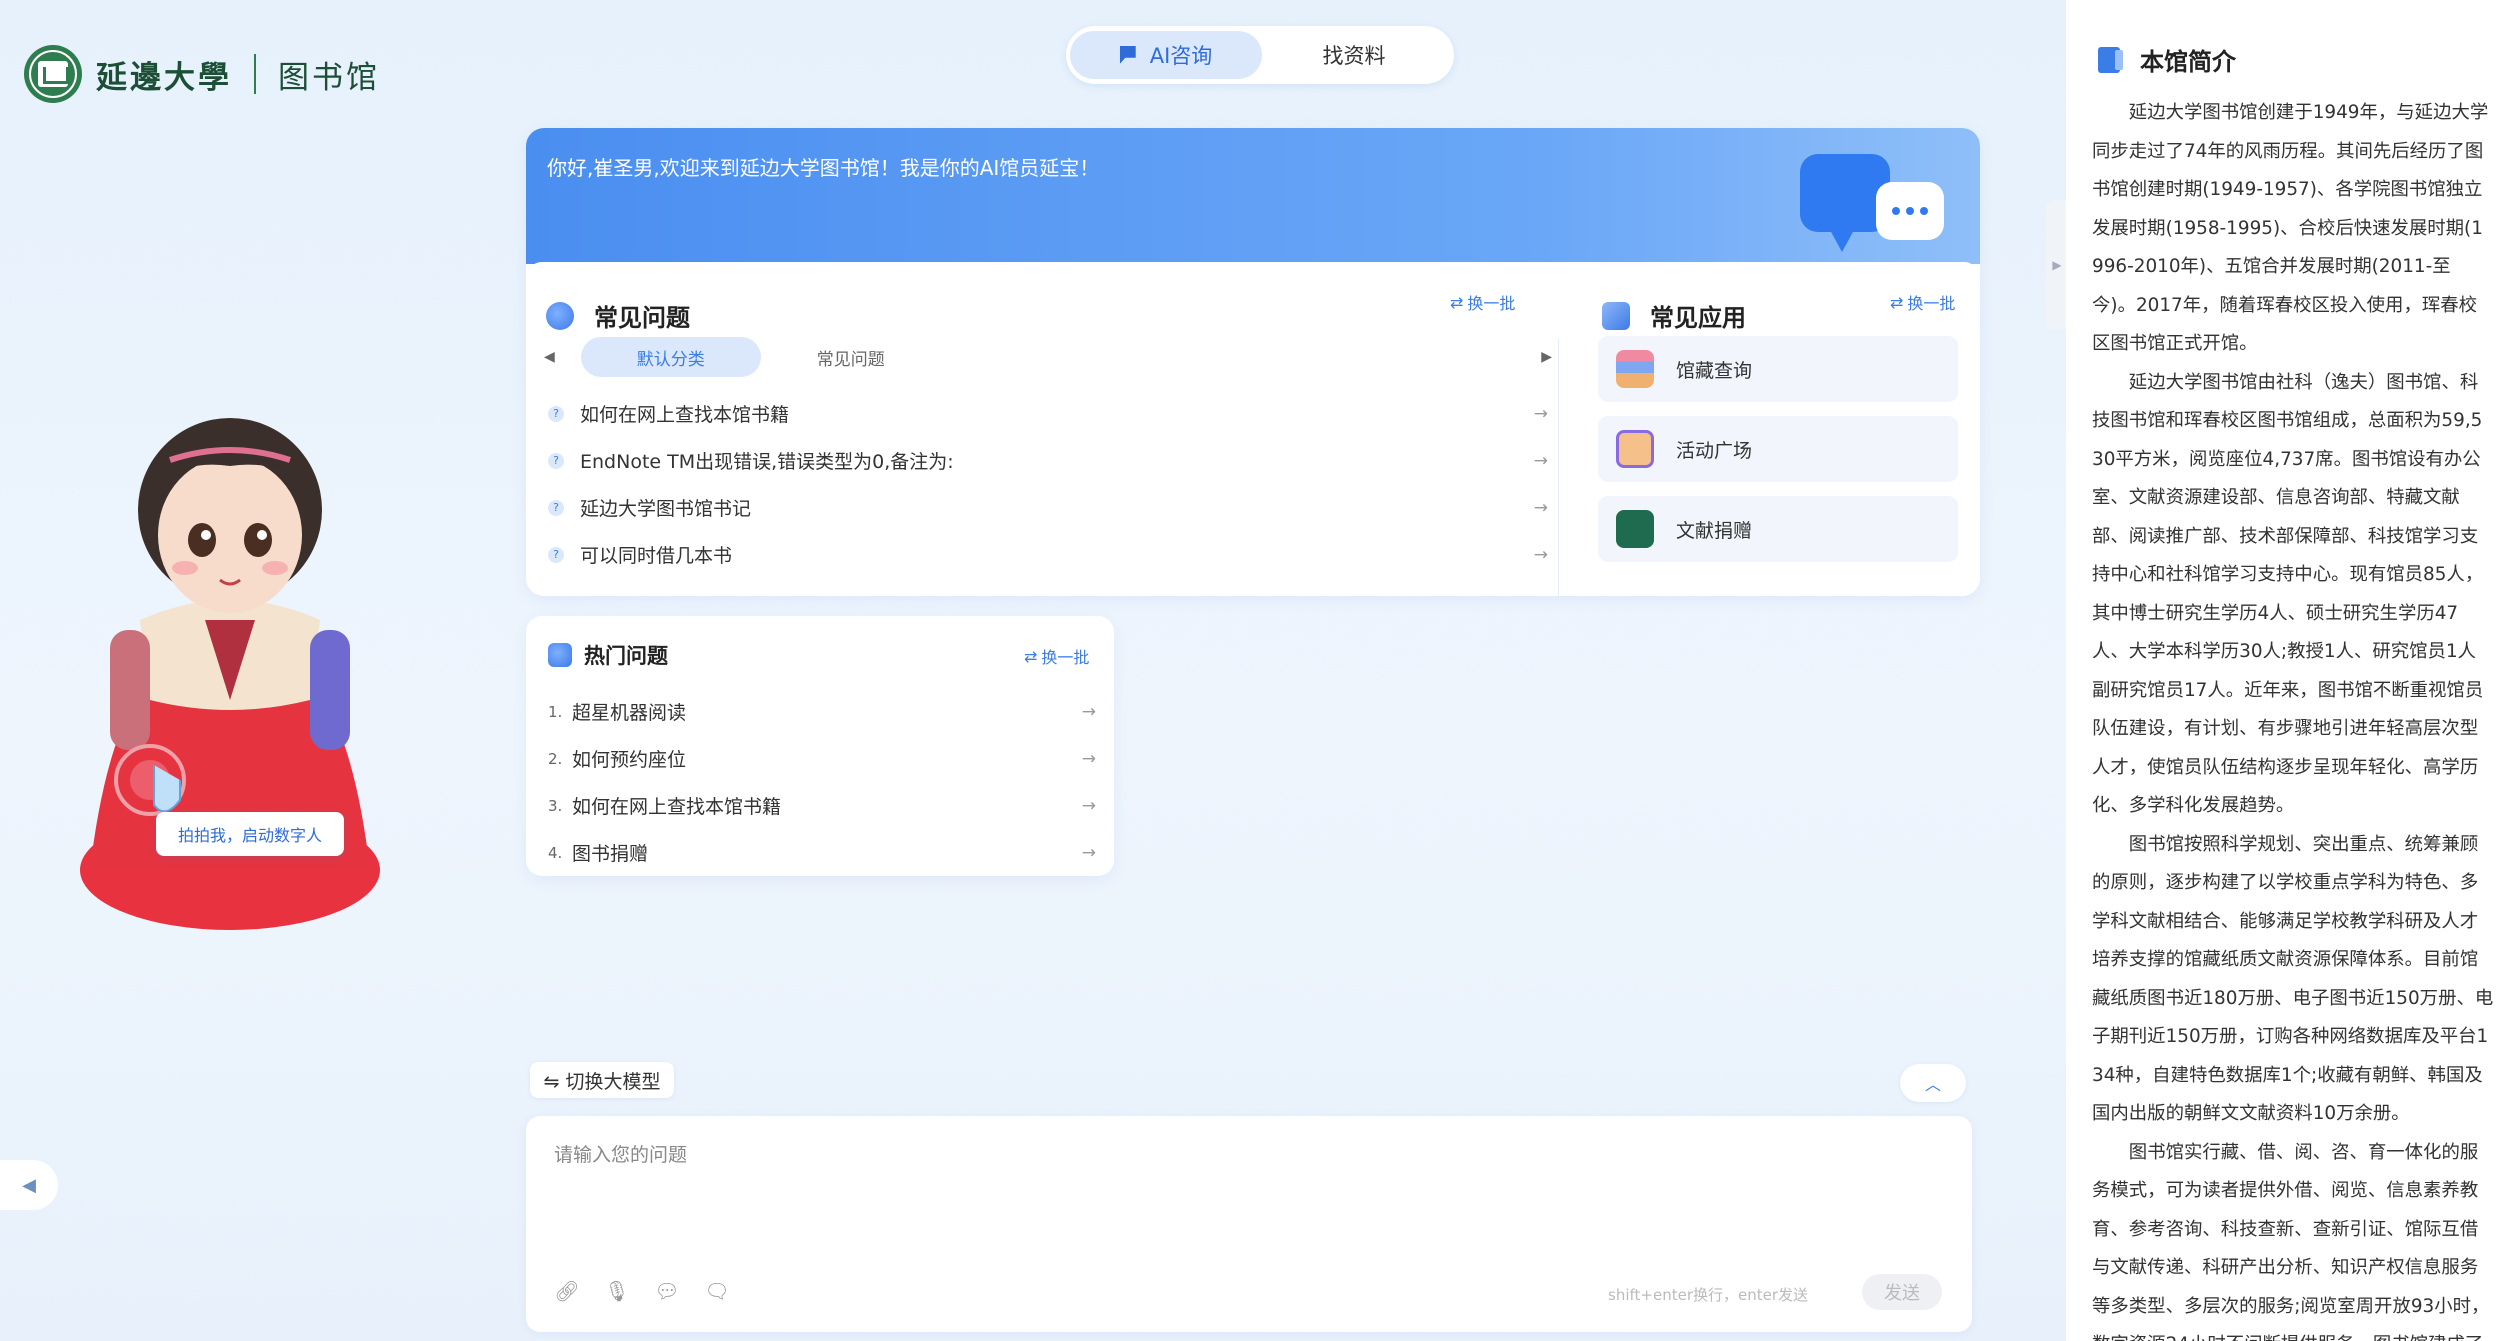 Image resolution: width=2519 pixels, height=1341 pixels. I want to click on library-name: 图书馆, so click(329, 77).